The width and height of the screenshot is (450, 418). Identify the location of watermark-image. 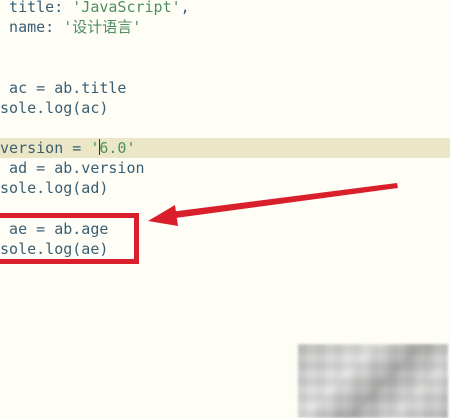
(373, 381).